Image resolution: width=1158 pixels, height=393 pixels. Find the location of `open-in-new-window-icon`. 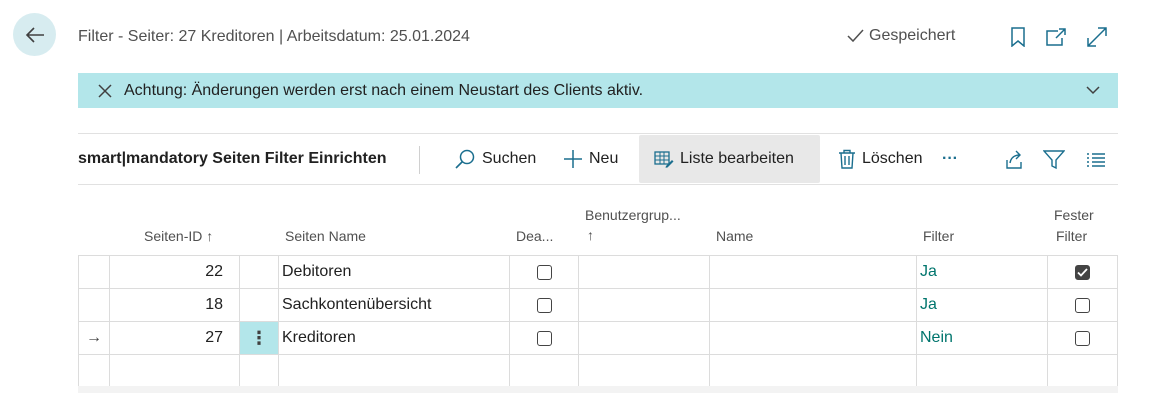

open-in-new-window-icon is located at coordinates (1056, 37).